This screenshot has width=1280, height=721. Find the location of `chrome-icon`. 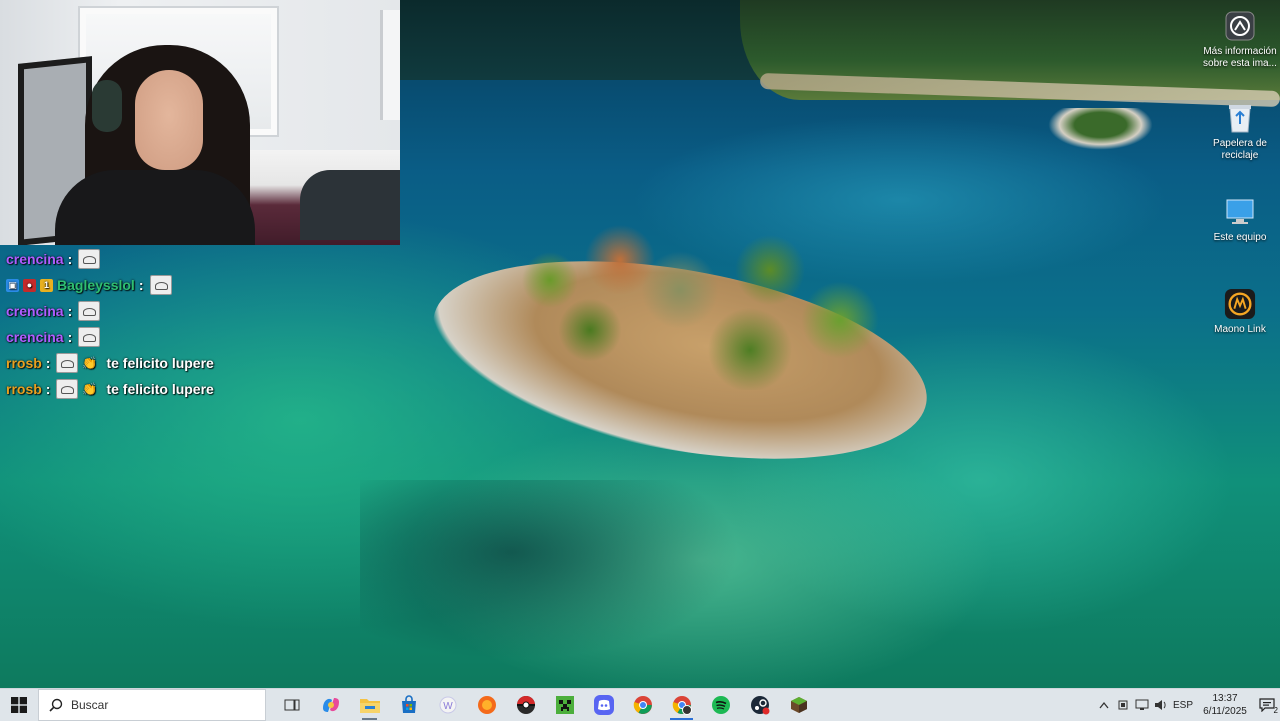

chrome-icon is located at coordinates (642, 705).